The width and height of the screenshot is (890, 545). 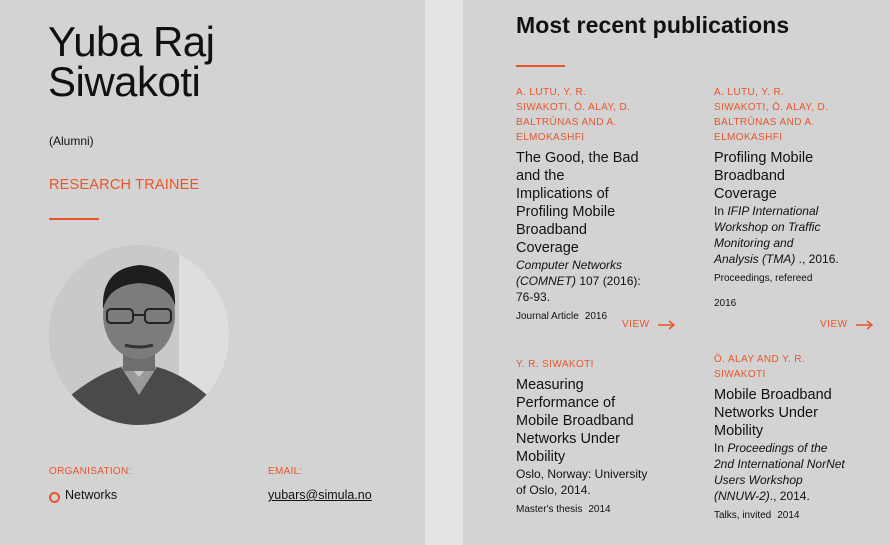 What do you see at coordinates (124, 185) in the screenshot?
I see `role-label: RESEARCH TRAINEE` at bounding box center [124, 185].